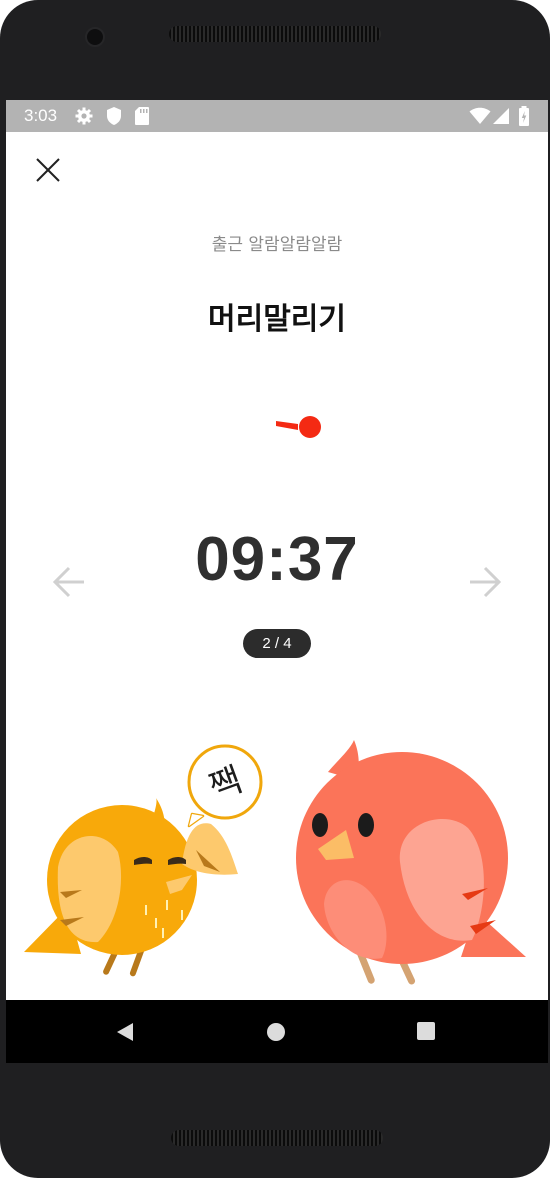 This screenshot has width=550, height=1178. I want to click on wifi-icon, so click(480, 118).